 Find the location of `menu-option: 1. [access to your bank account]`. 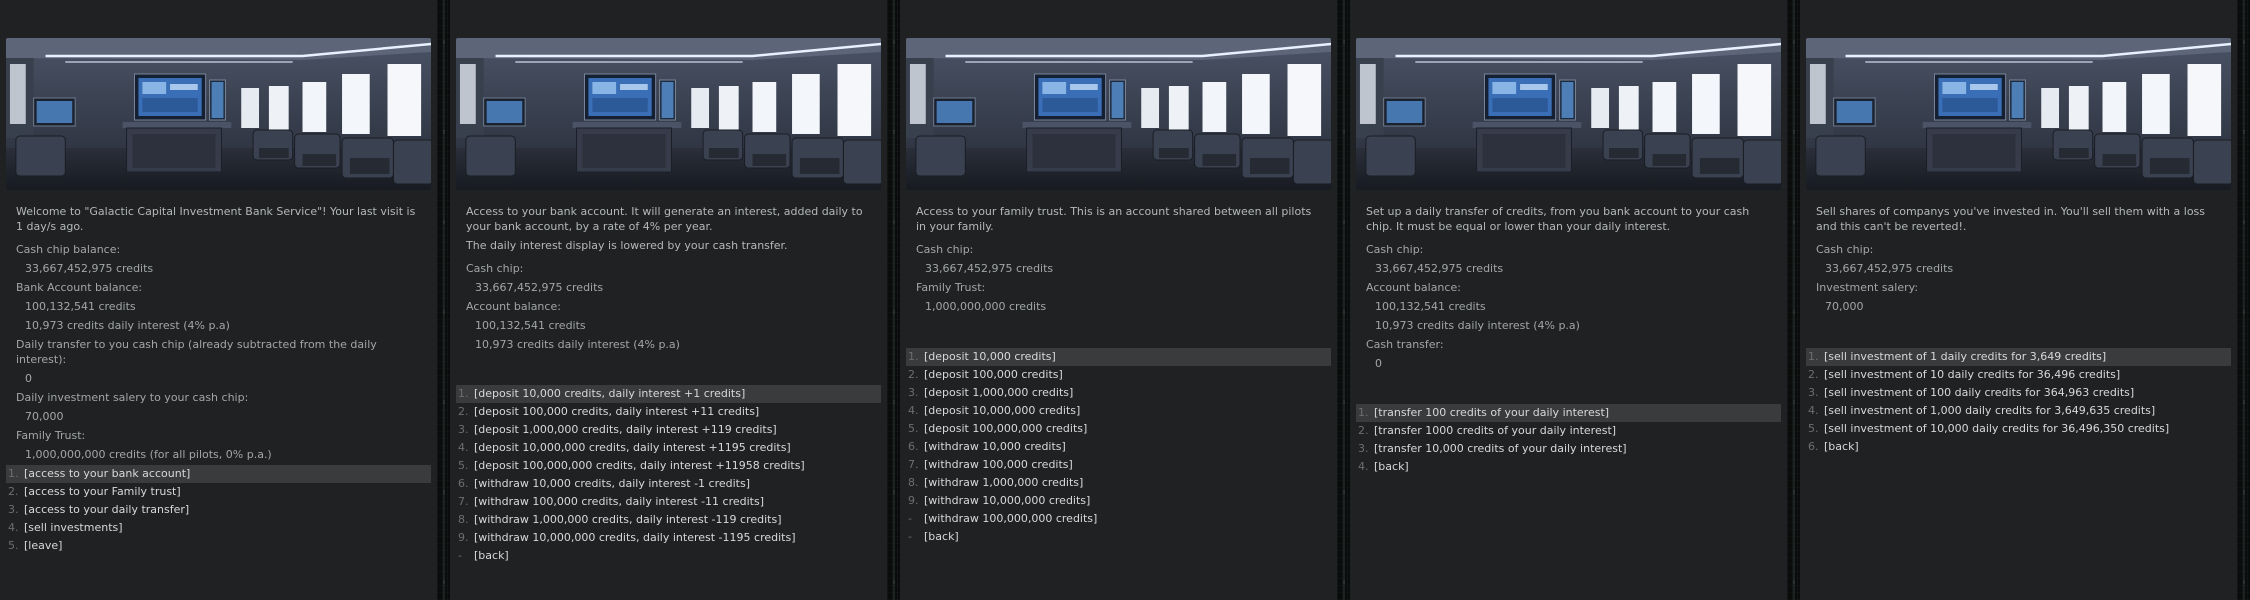

menu-option: 1. [access to your bank account] is located at coordinates (218, 474).